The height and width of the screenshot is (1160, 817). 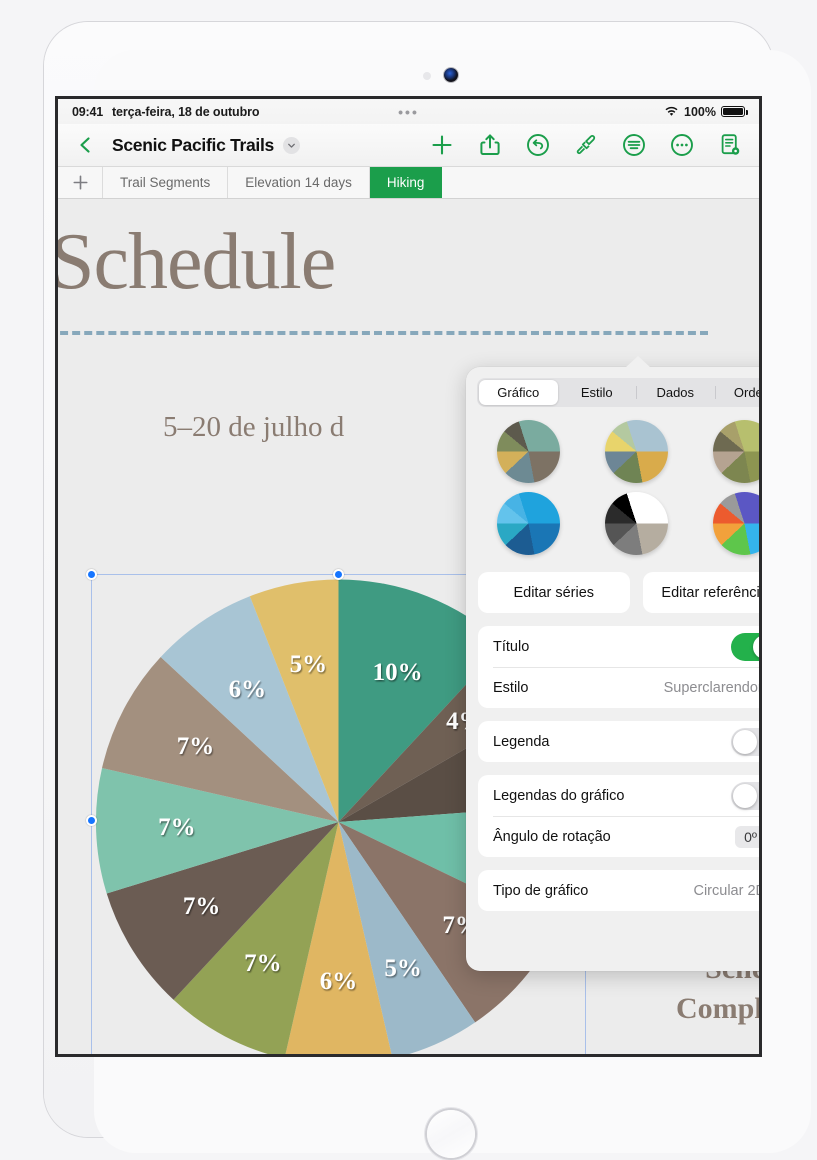 I want to click on insert-icon, so click(x=634, y=145).